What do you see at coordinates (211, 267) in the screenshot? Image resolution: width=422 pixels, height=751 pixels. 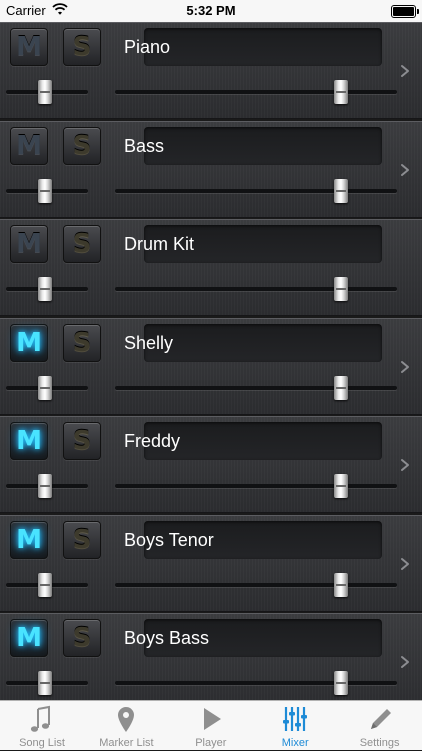 I see `mixer-channel-row: M S Drum Kit` at bounding box center [211, 267].